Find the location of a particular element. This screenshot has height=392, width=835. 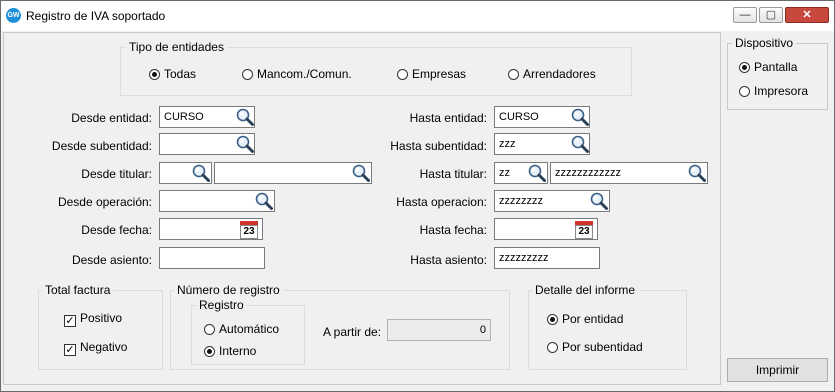

minimize-icon: — is located at coordinates (745, 15).